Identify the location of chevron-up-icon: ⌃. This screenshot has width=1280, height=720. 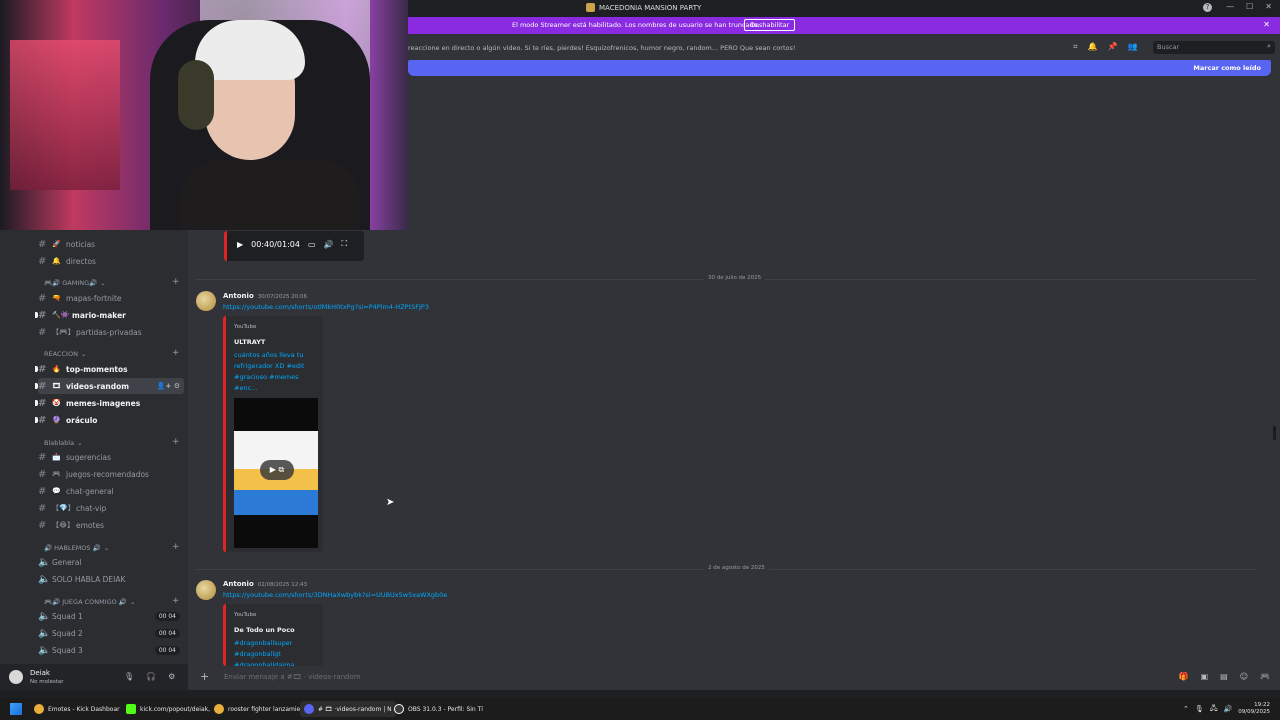
(1186, 709).